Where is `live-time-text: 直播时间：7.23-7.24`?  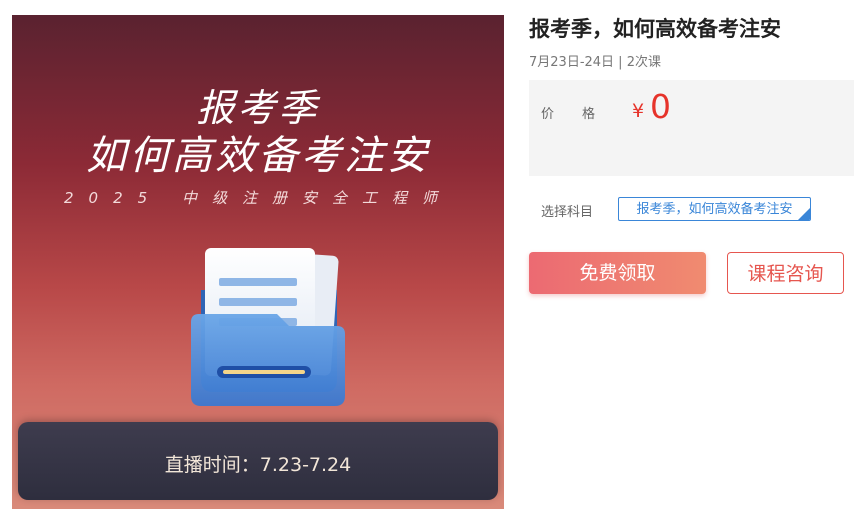 live-time-text: 直播时间：7.23-7.24 is located at coordinates (258, 465).